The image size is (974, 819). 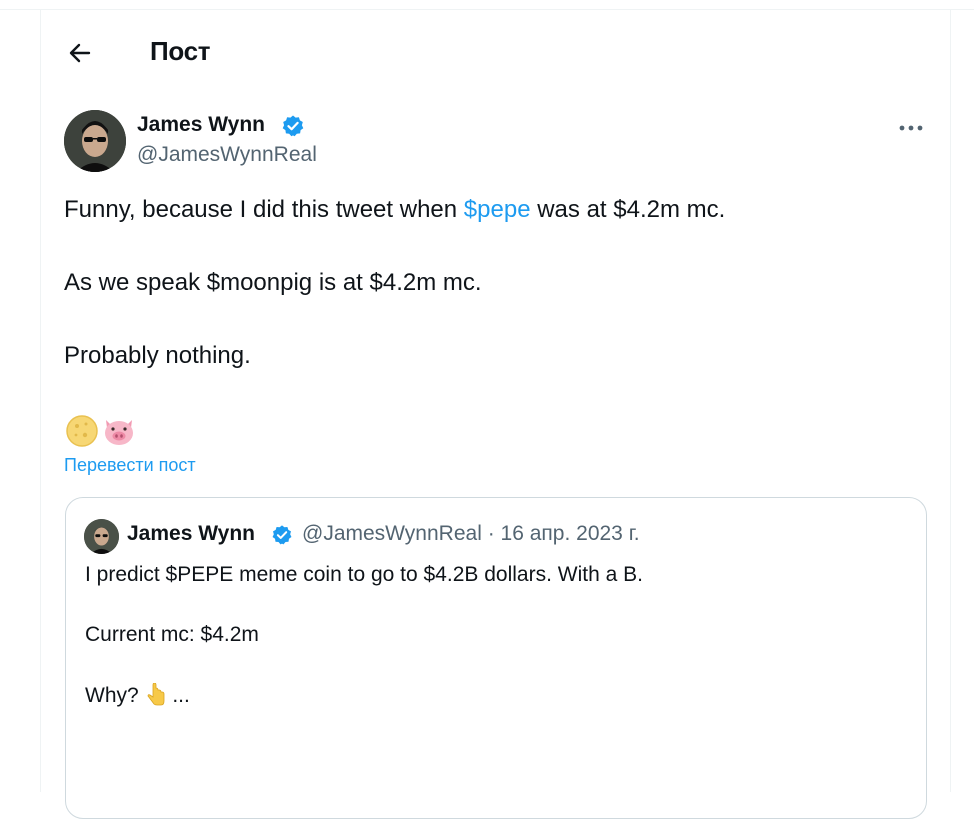 I want to click on tweet-text-line: As we speak $moonpig is at $4.2m mc., so click(x=273, y=282).